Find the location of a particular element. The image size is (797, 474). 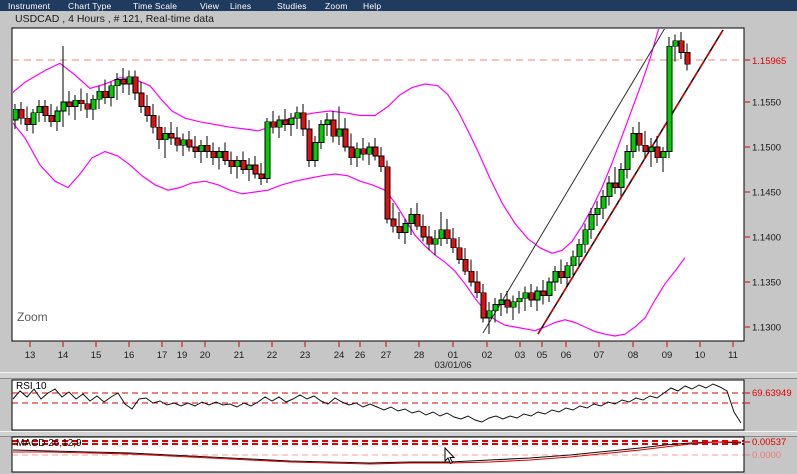

macd-zero-label: 0.0000 is located at coordinates (767, 455).